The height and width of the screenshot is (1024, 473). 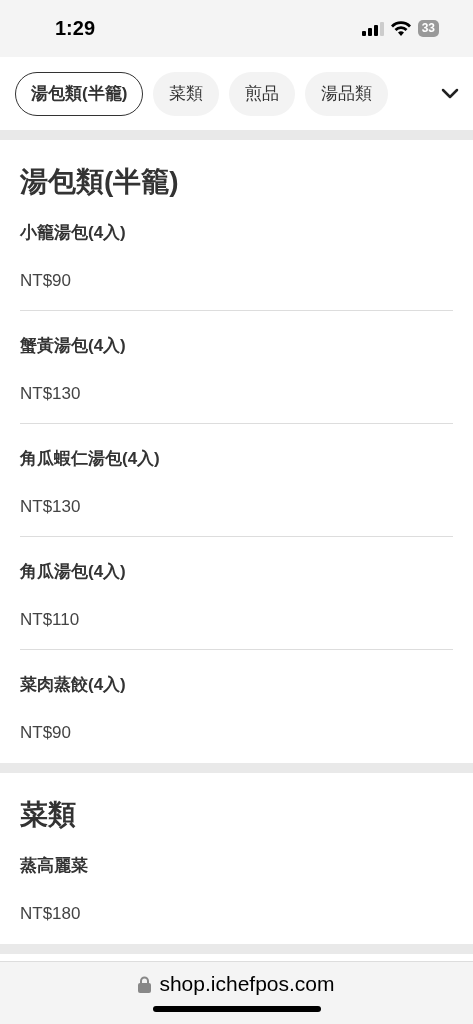 I want to click on lock-icon, so click(x=145, y=984).